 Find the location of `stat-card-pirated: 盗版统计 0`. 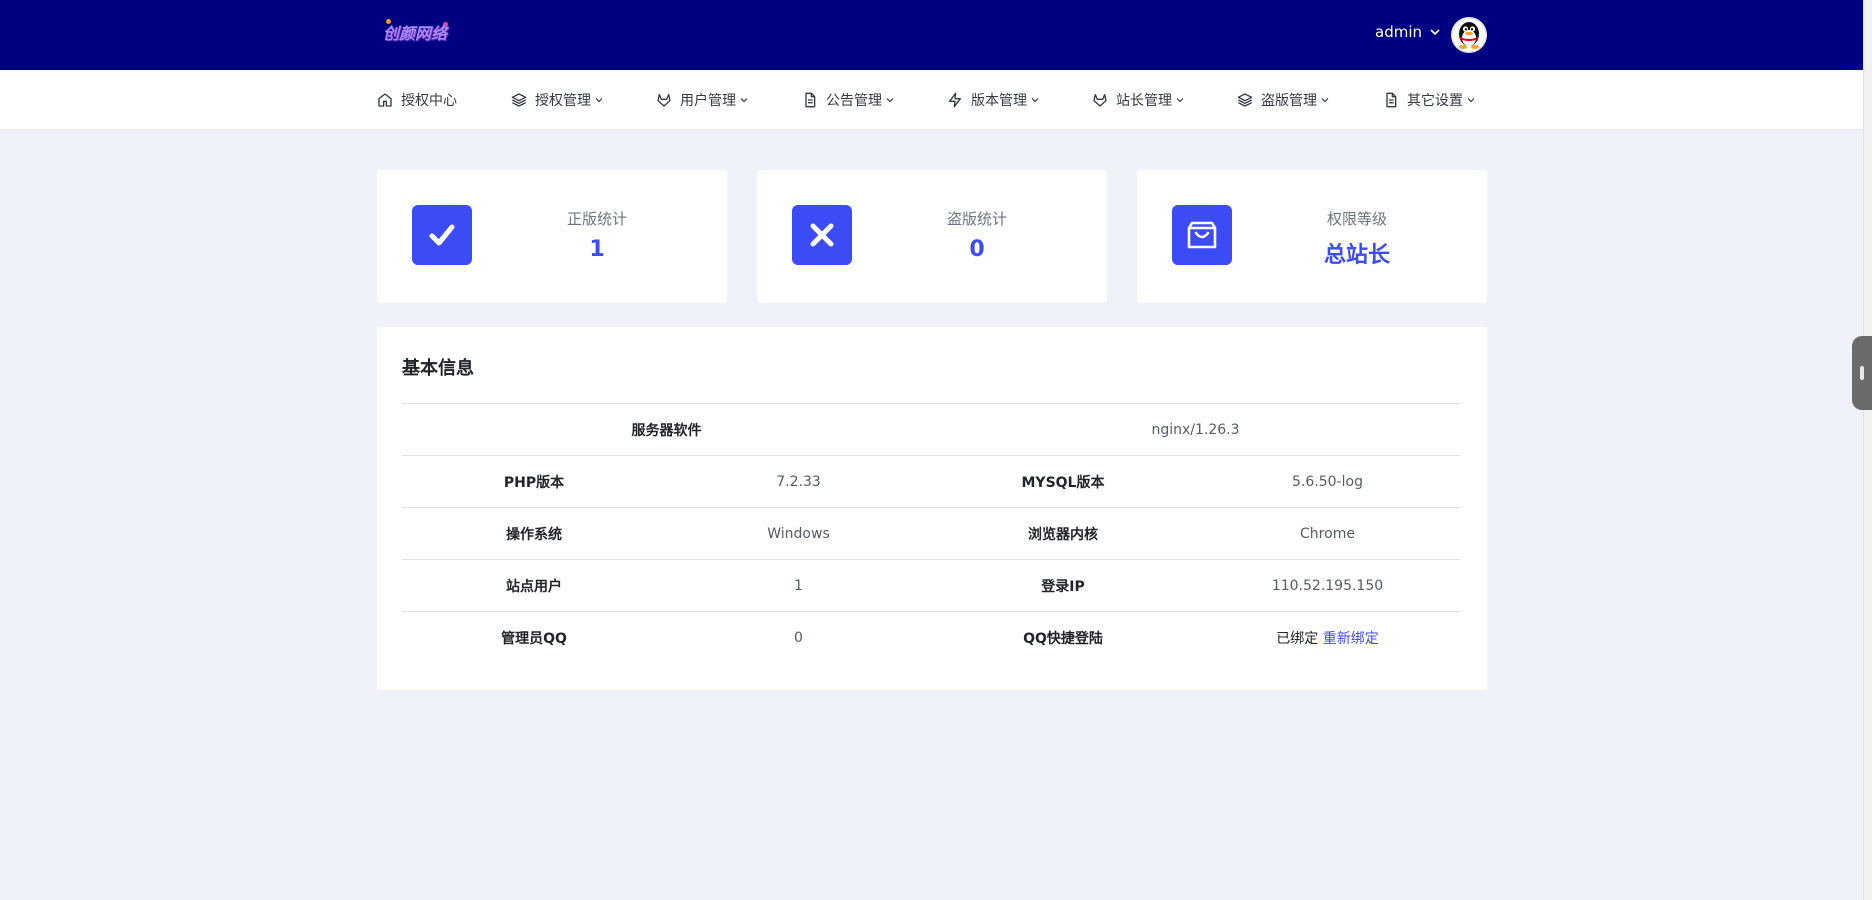

stat-card-pirated: 盗版统计 0 is located at coordinates (932, 236).